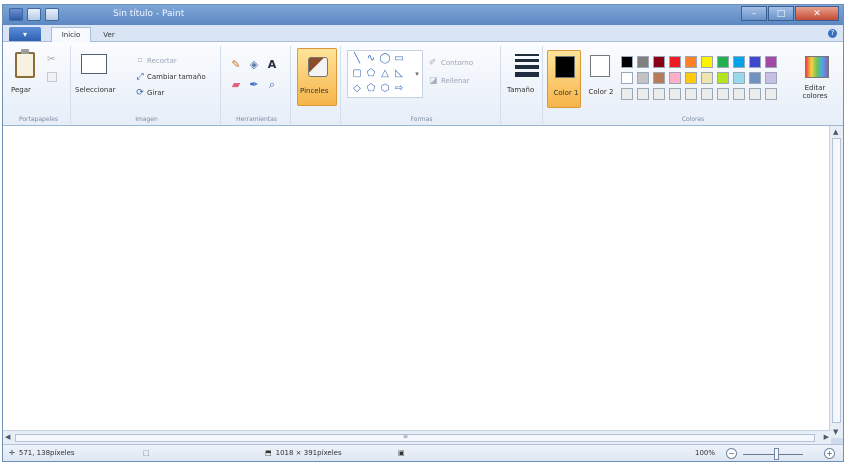  I want to click on vertical-scroll-thumb, so click(836, 280).